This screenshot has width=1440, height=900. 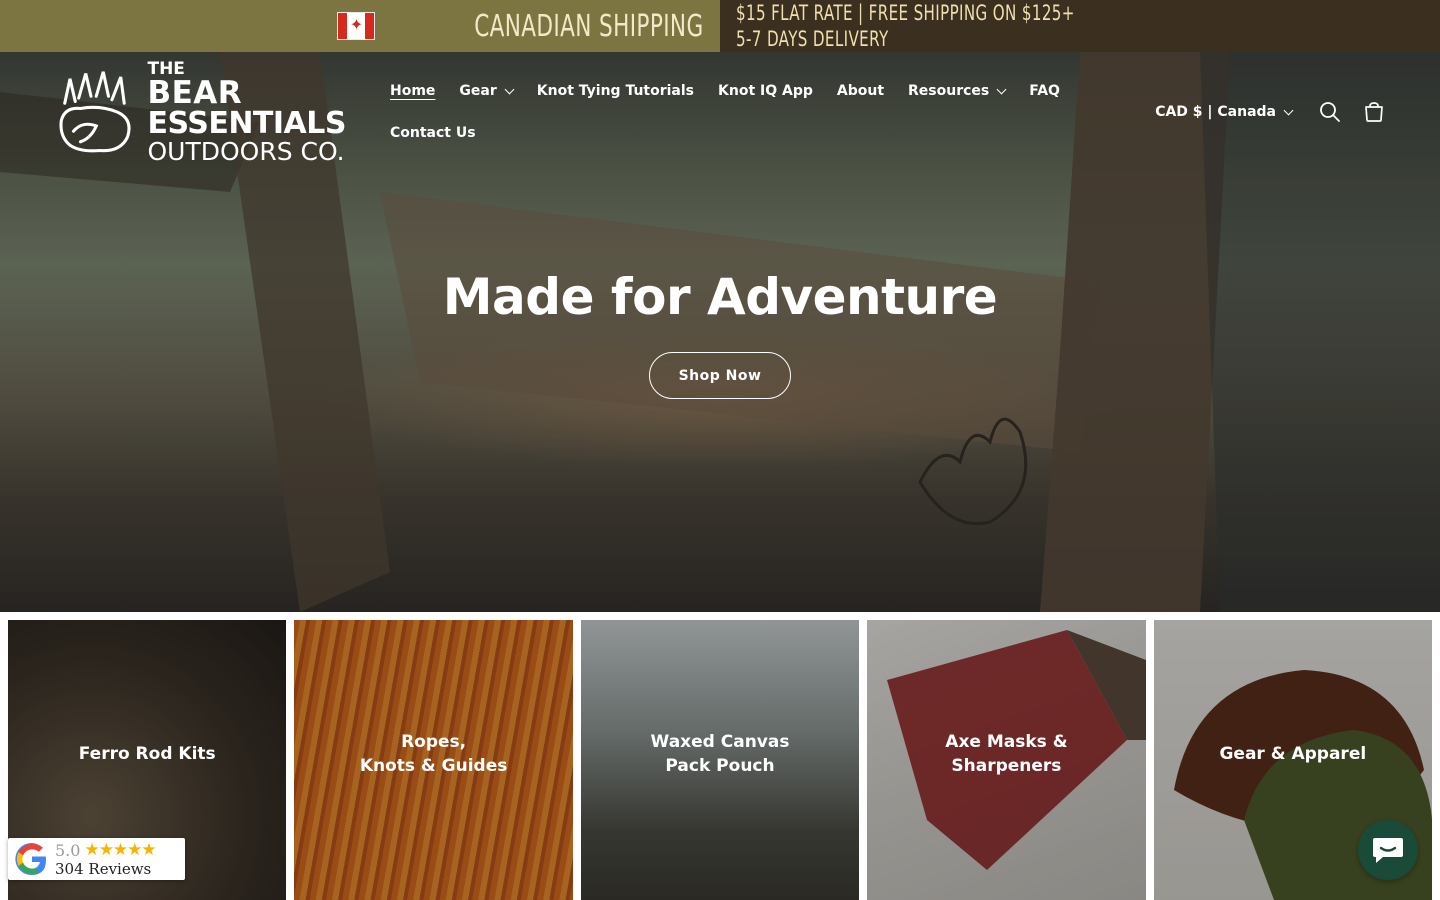 I want to click on cart-button, so click(x=1374, y=112).